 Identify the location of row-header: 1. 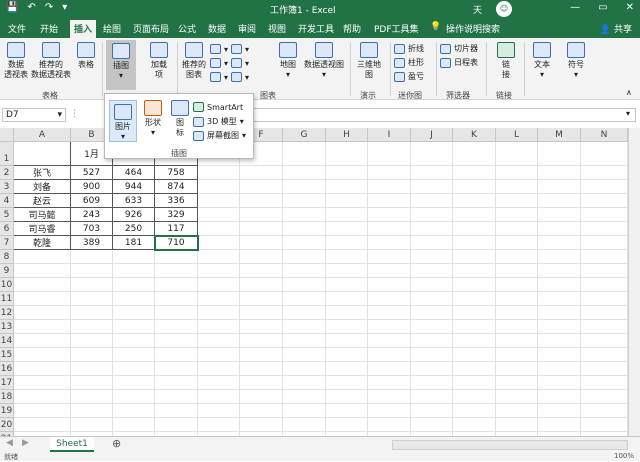
(7, 154).